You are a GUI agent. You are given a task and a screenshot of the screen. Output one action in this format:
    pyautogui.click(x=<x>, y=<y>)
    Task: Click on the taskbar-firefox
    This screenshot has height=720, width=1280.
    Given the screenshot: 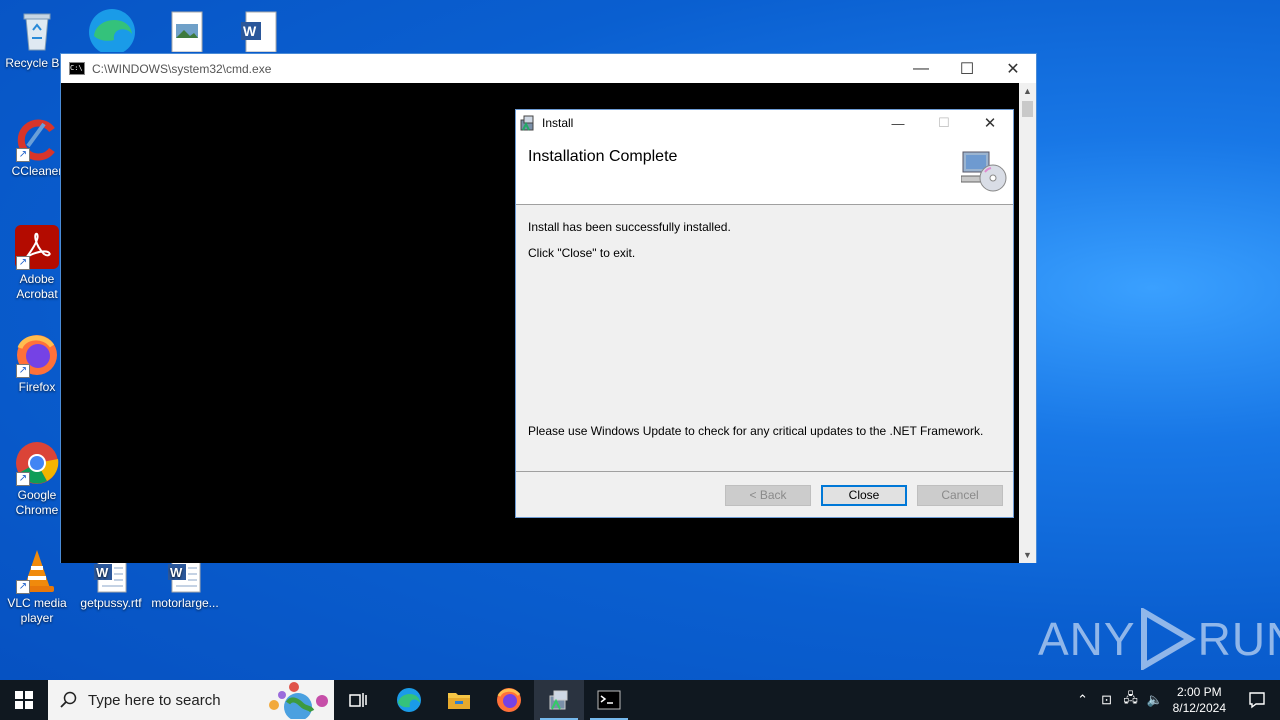 What is the action you would take?
    pyautogui.click(x=509, y=700)
    